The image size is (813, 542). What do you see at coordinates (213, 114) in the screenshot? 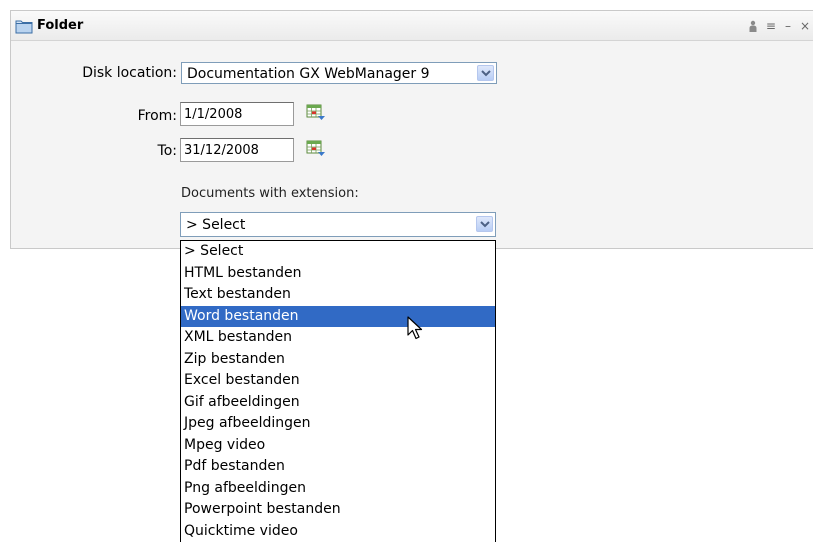
I see `from-date-value: 1/1/2008` at bounding box center [213, 114].